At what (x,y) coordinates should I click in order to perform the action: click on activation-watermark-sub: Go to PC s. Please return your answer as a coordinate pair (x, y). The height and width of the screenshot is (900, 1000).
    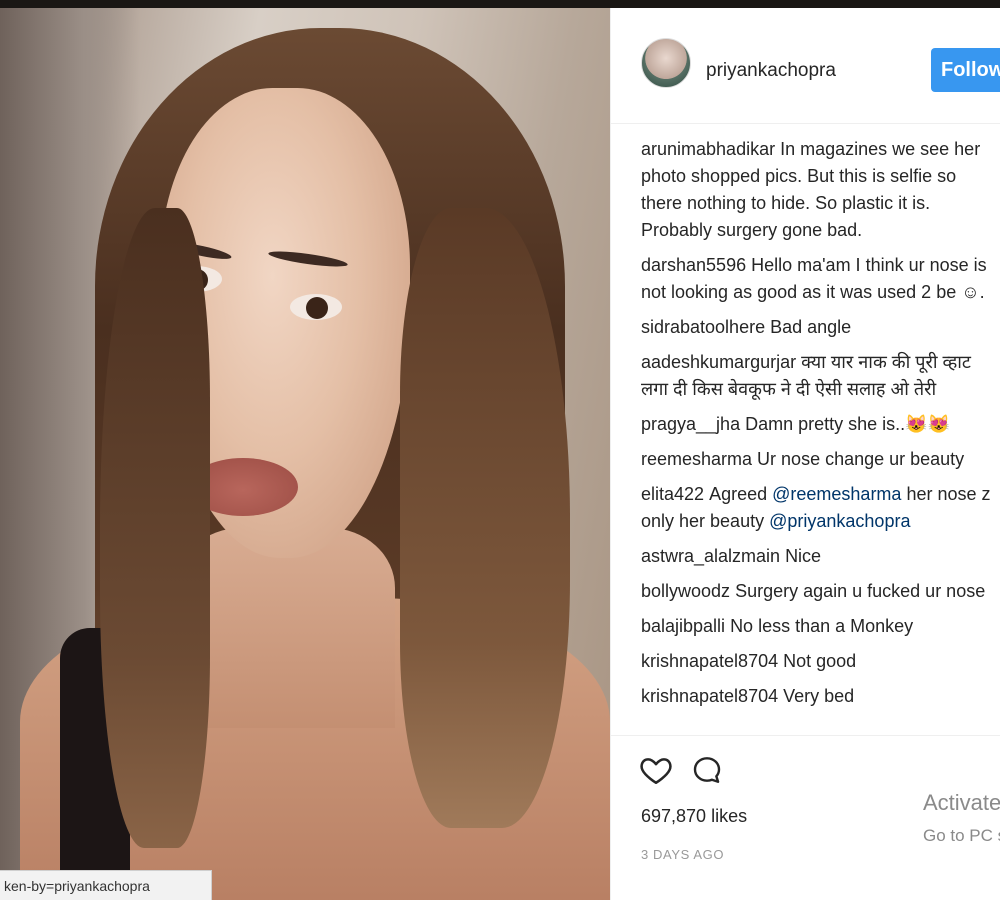
    Looking at the image, I should click on (961, 835).